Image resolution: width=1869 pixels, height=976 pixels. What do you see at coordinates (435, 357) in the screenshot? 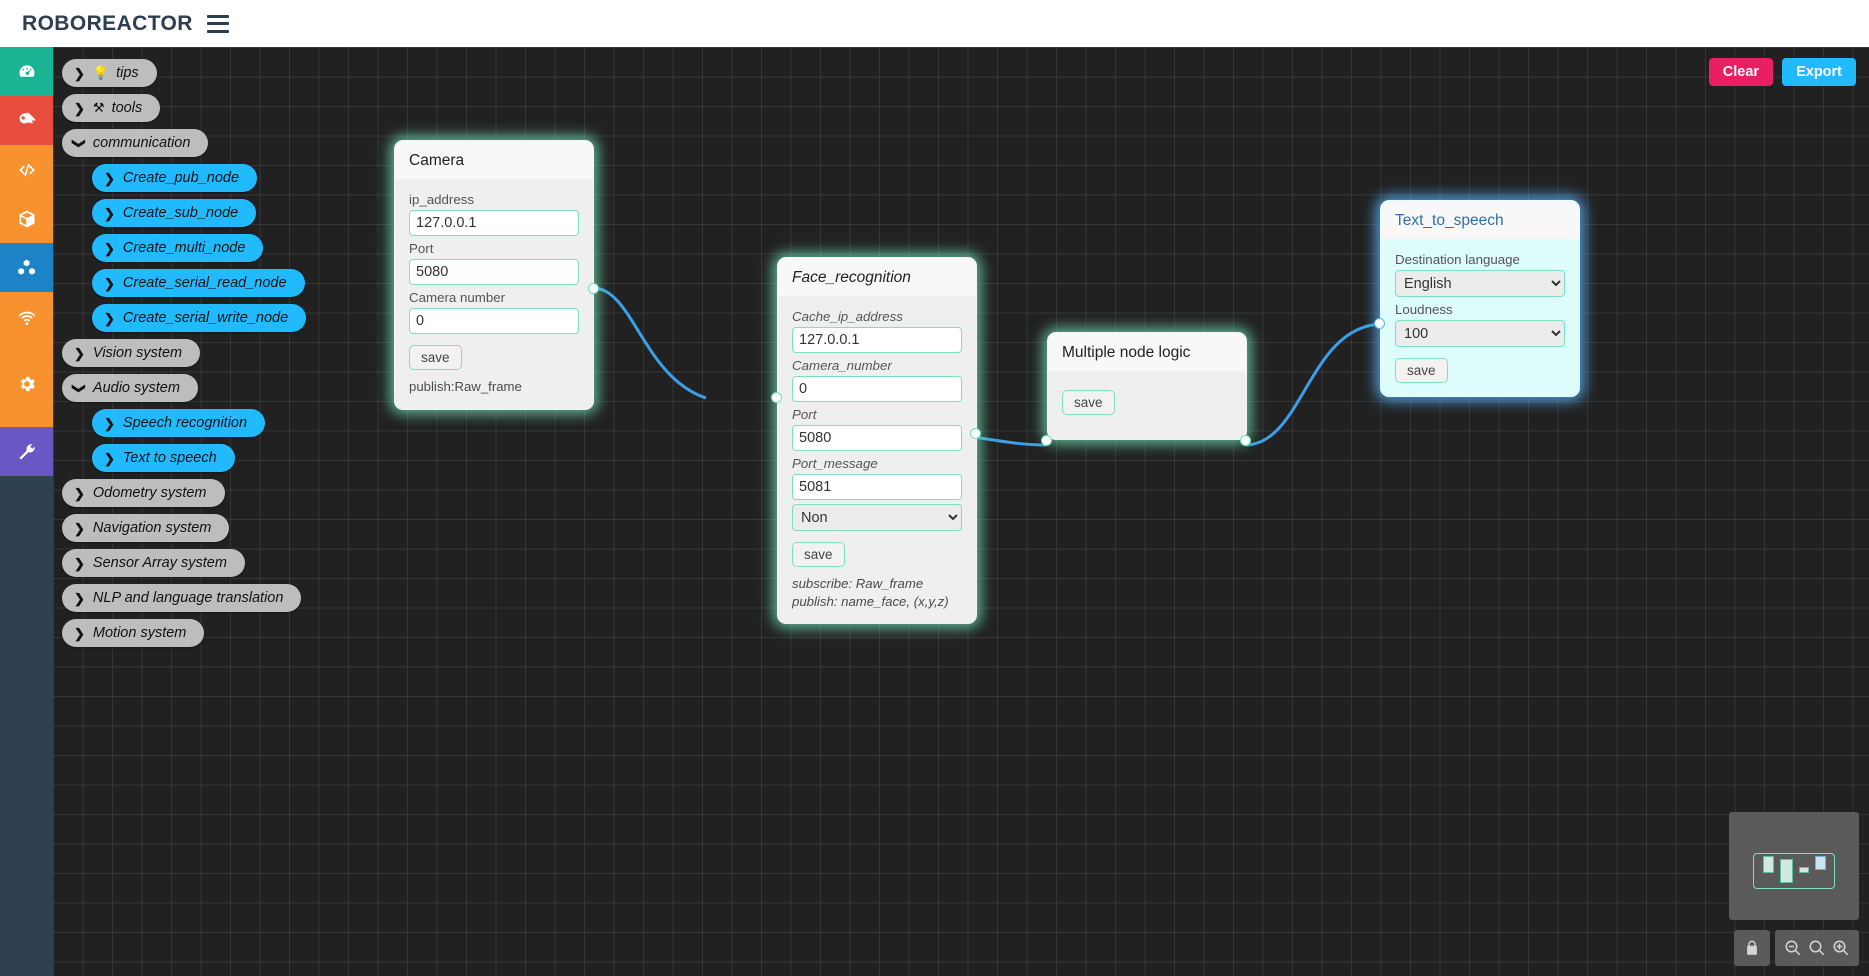
I see `camera-save-button: save` at bounding box center [435, 357].